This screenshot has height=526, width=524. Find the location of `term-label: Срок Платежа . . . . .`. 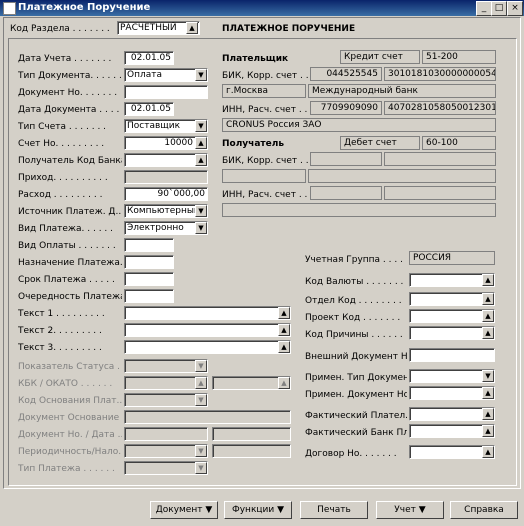

term-label: Срок Платежа . . . . . is located at coordinates (66, 280).